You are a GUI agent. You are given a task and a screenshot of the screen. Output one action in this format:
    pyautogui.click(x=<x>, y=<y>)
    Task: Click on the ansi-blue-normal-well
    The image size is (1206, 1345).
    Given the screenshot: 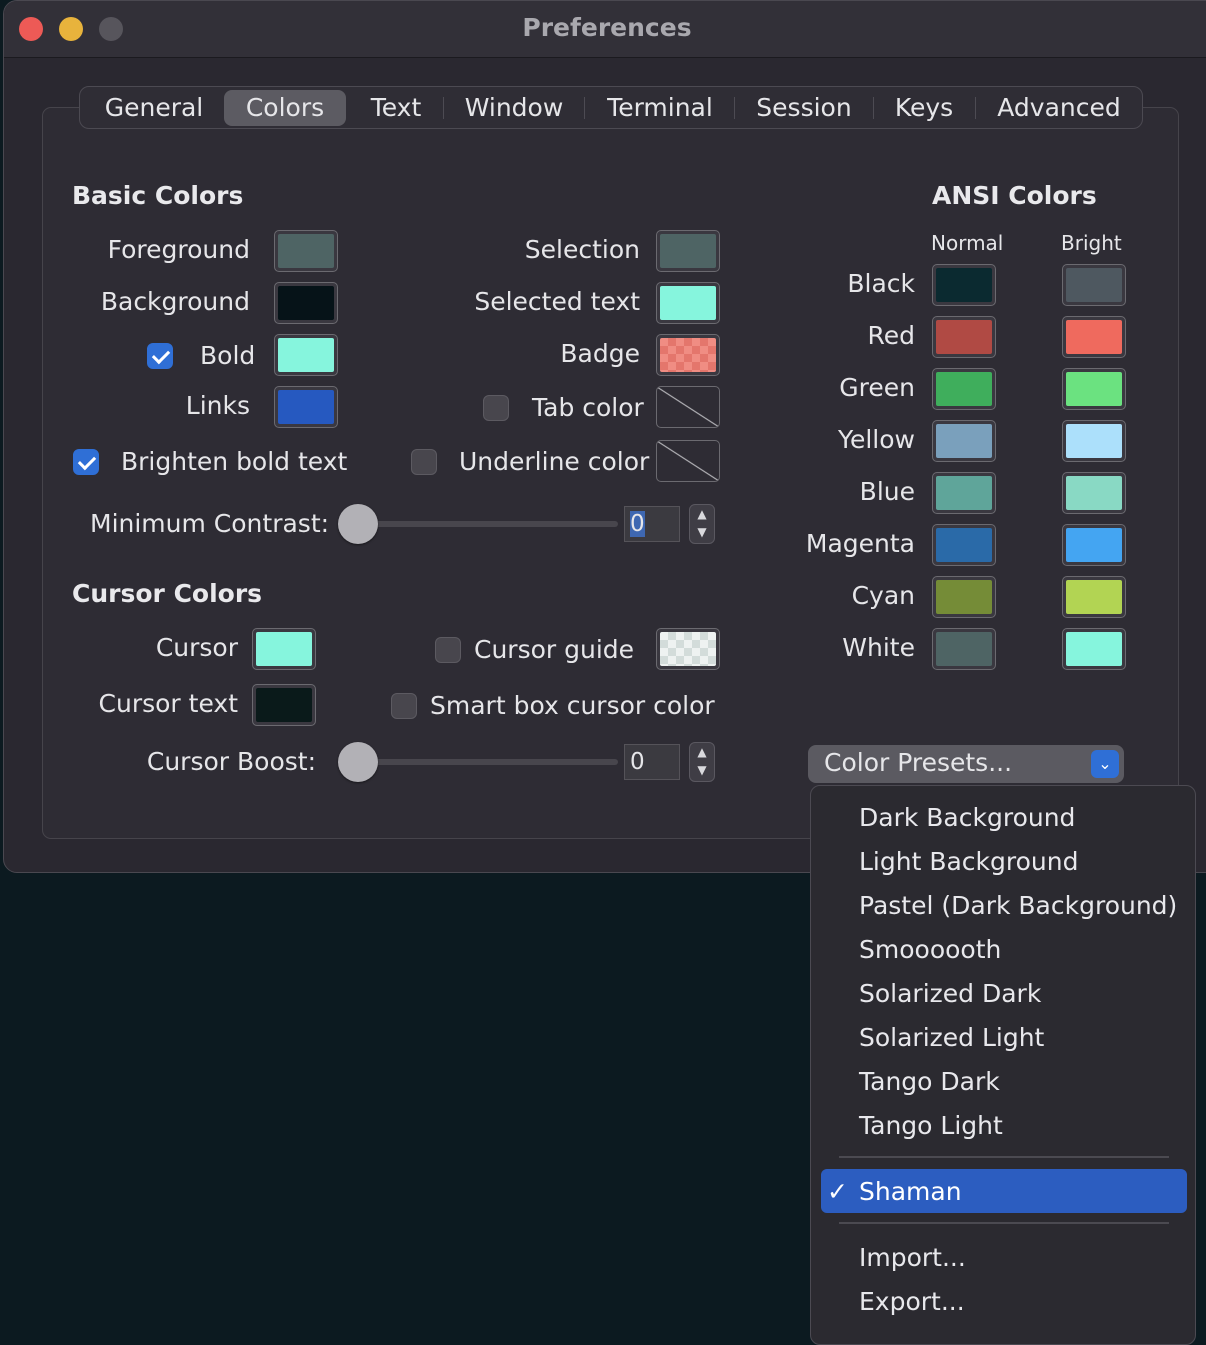 What is the action you would take?
    pyautogui.click(x=964, y=493)
    